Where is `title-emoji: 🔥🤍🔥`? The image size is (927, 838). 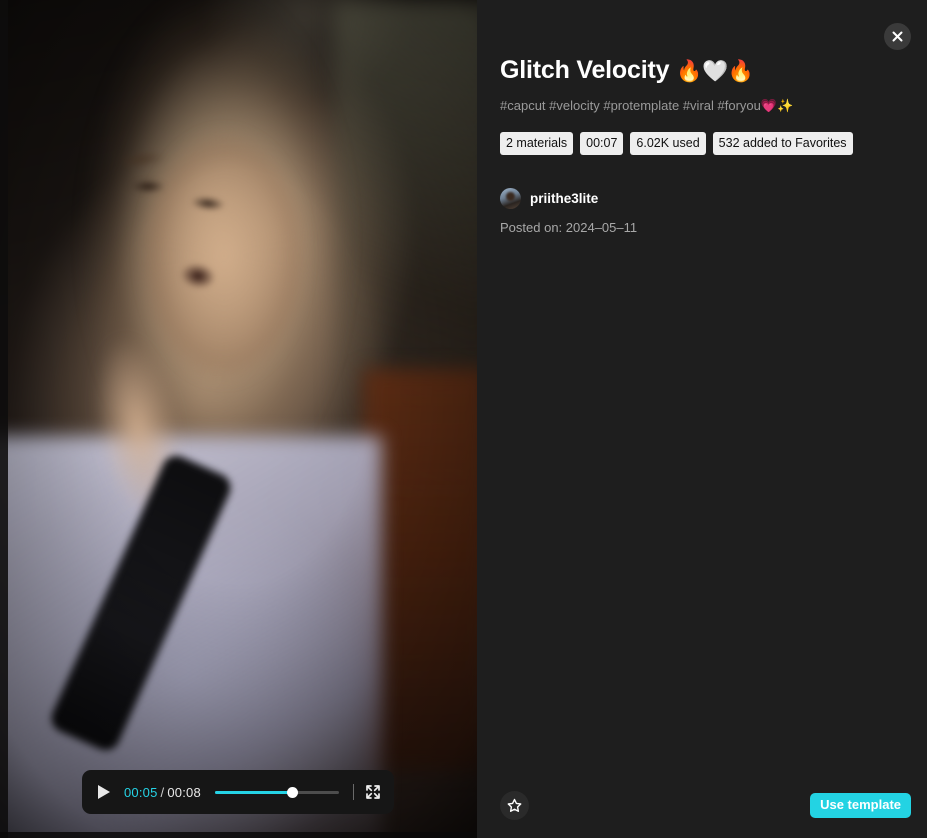 title-emoji: 🔥🤍🔥 is located at coordinates (715, 71).